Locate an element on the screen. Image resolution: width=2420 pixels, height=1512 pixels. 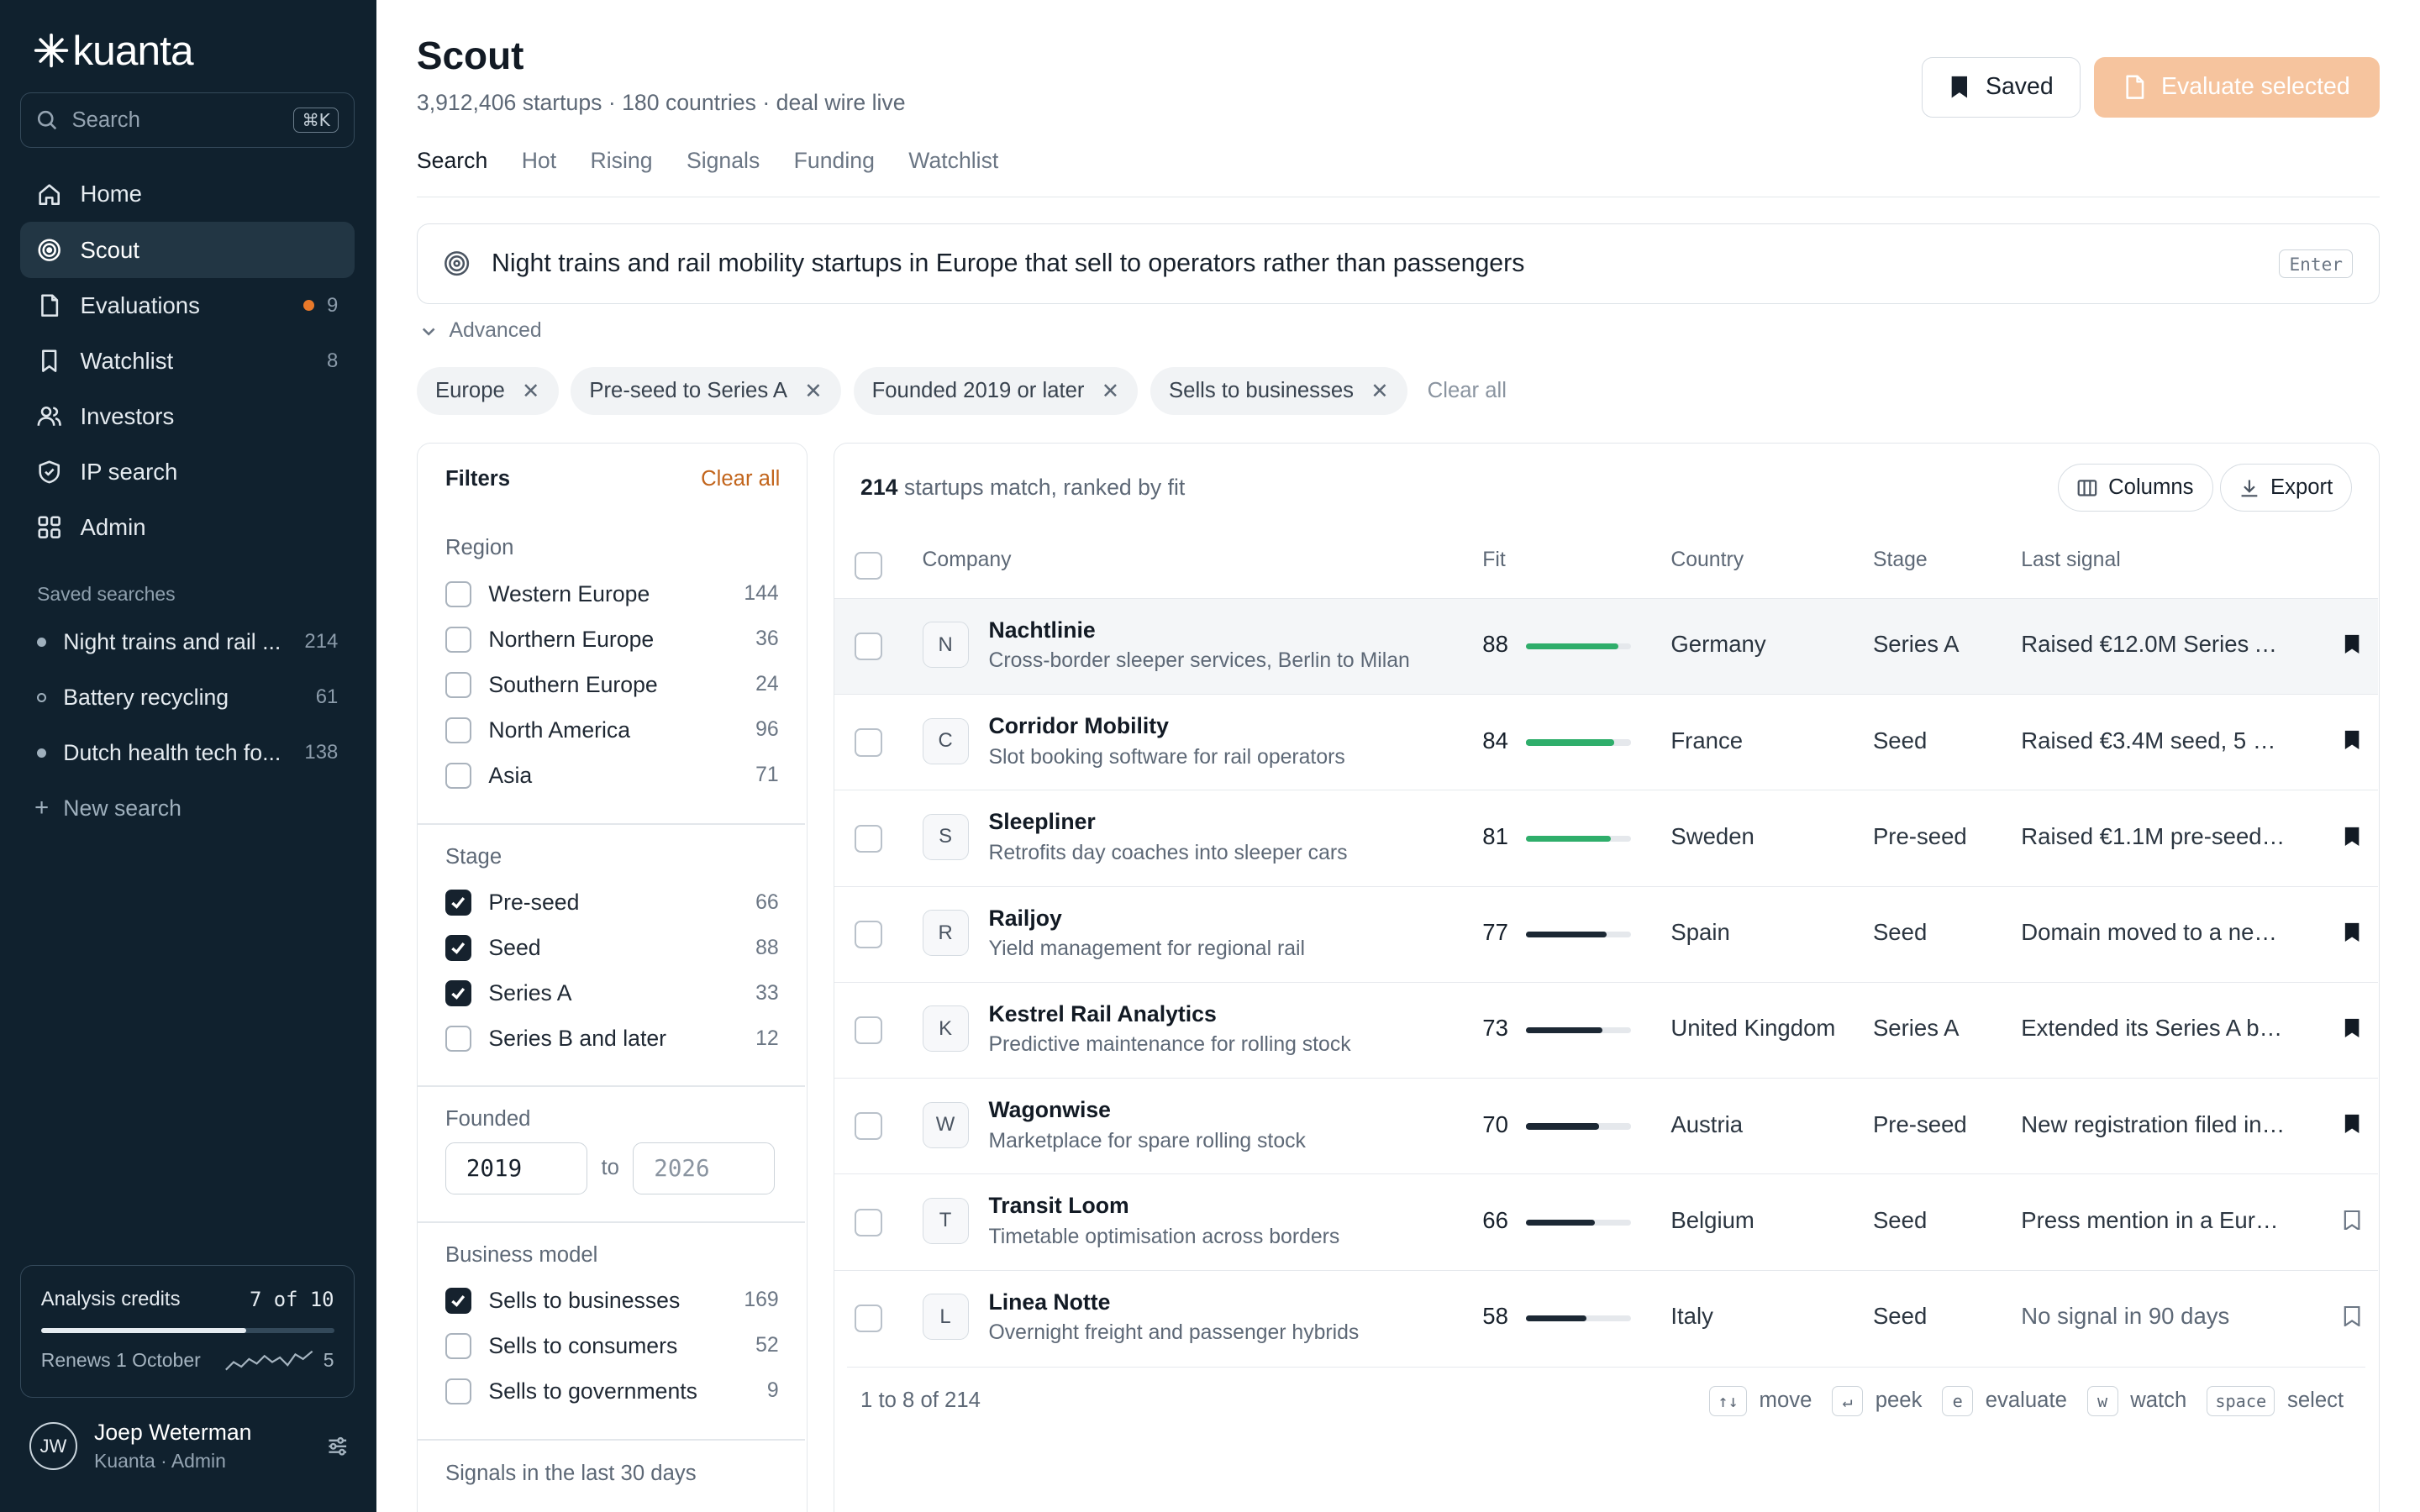
column-header-last-signal: Last signal is located at coordinates (2070, 560).